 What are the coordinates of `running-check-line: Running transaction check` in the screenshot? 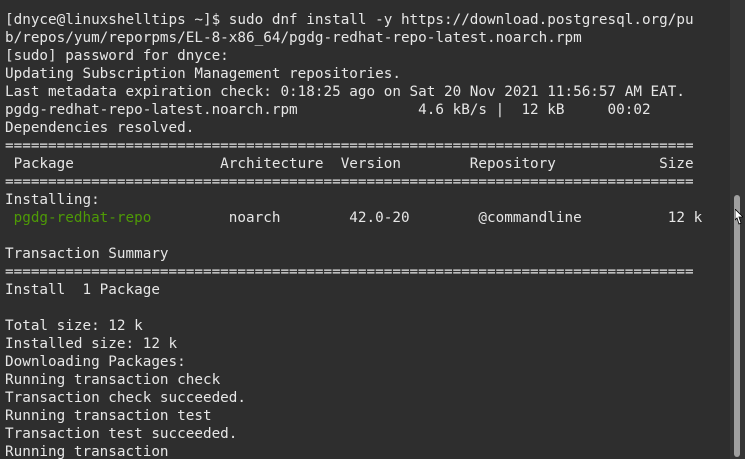 It's located at (113, 380).